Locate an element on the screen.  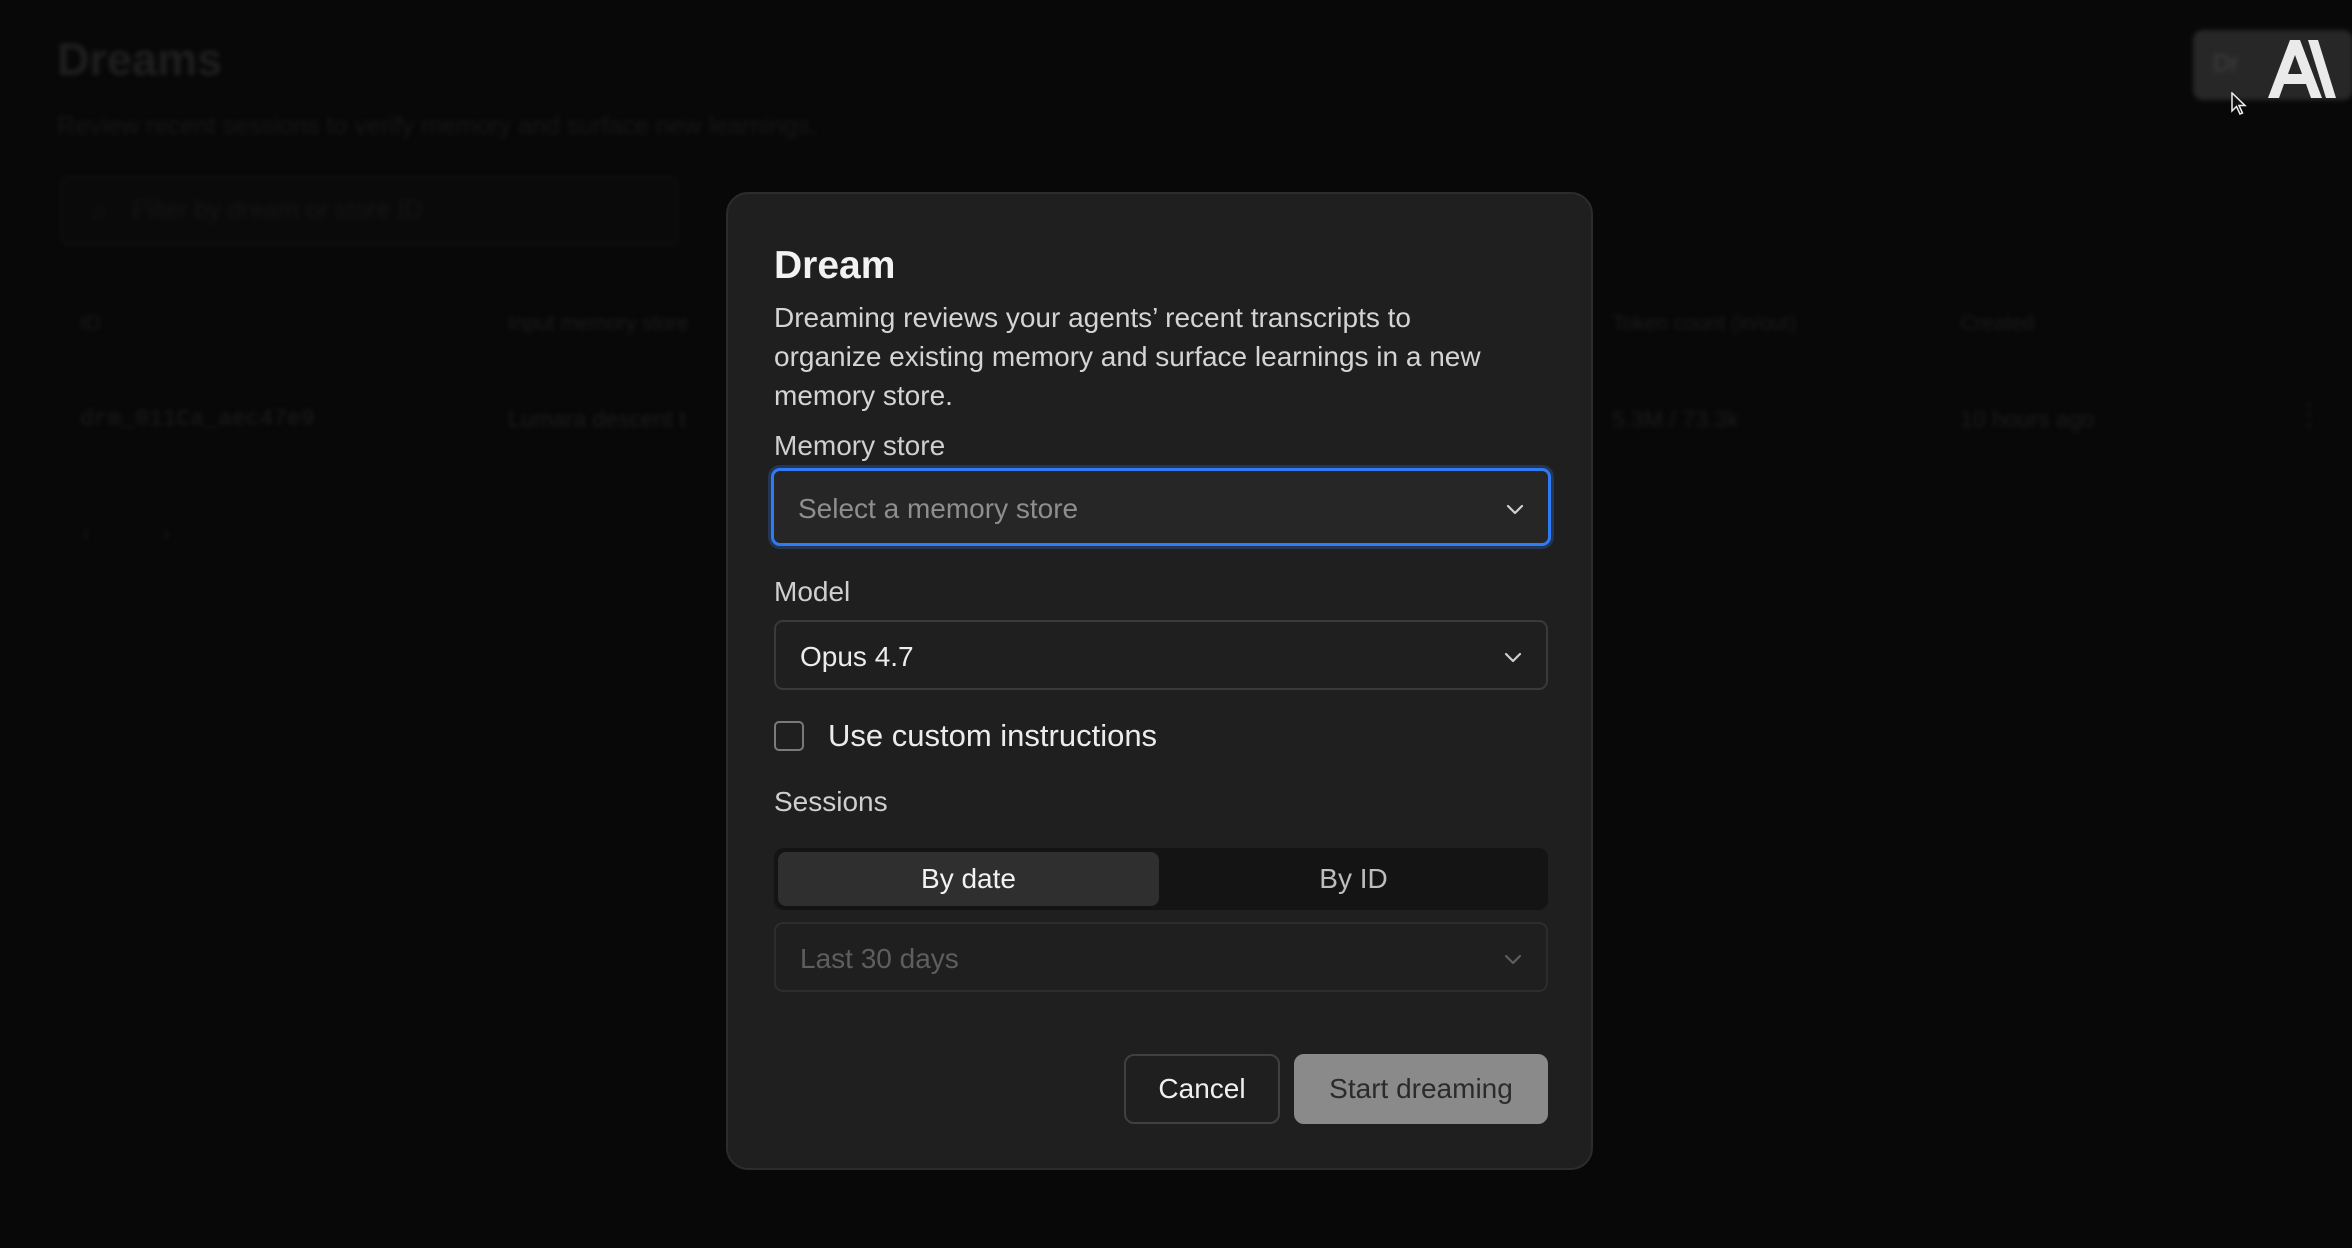
sessions-segmented-control: By date By ID is located at coordinates (1161, 879).